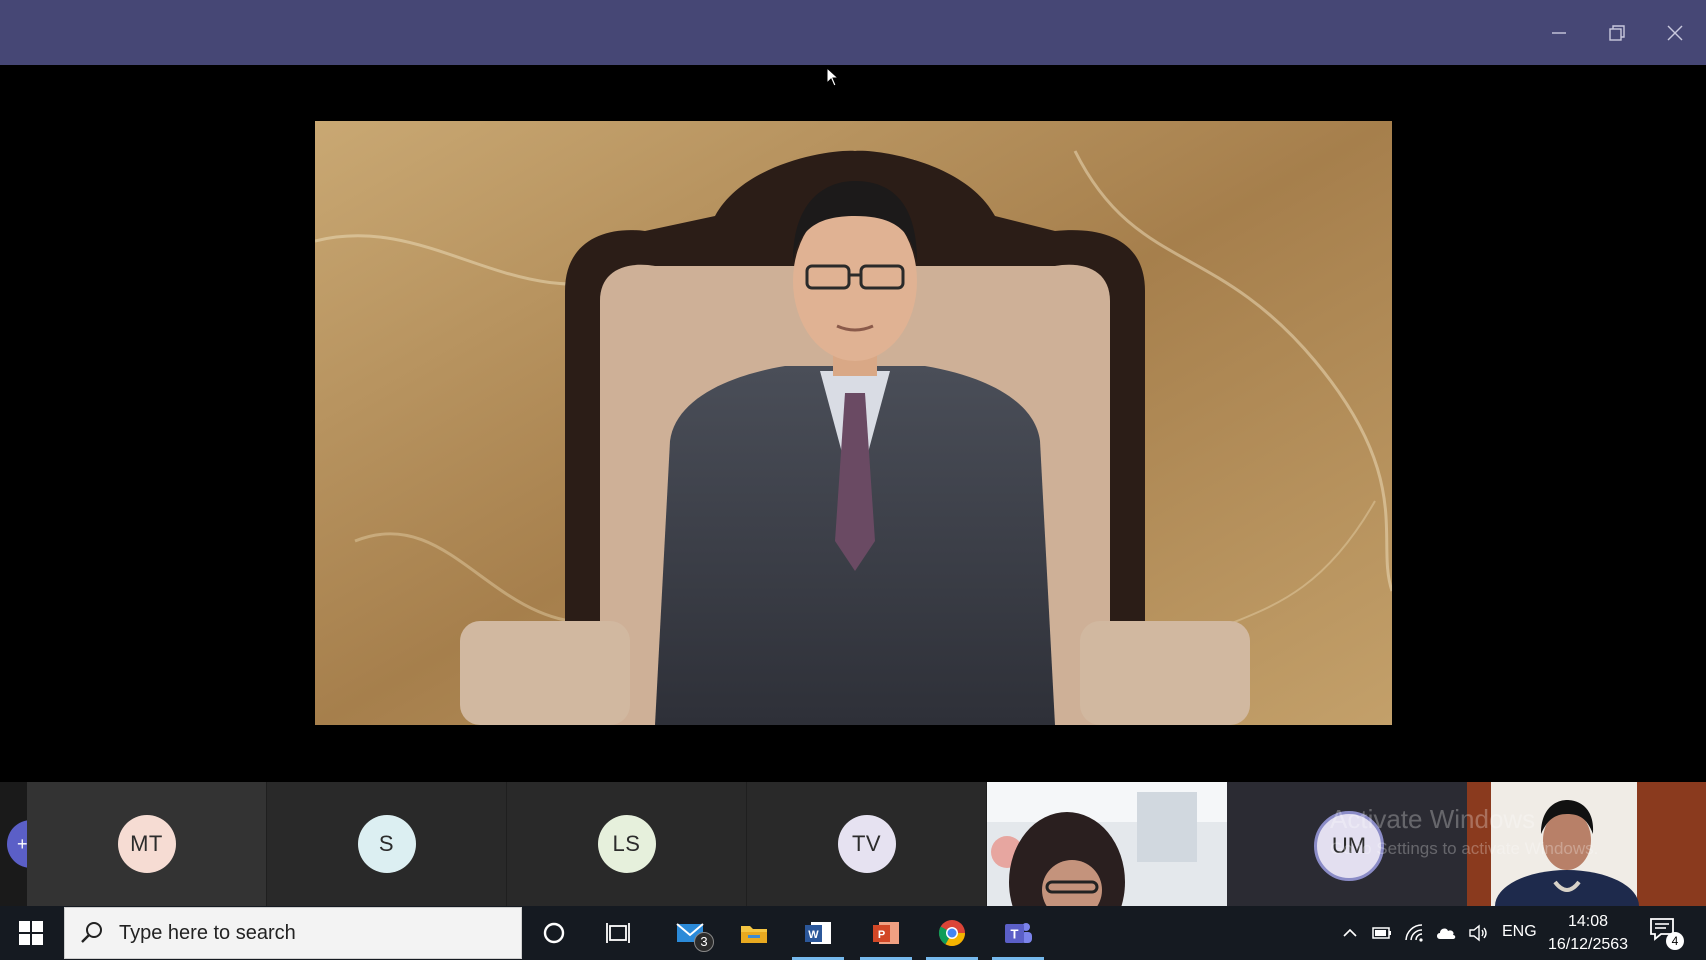 This screenshot has height=960, width=1706. I want to click on avatar: TV, so click(866, 844).